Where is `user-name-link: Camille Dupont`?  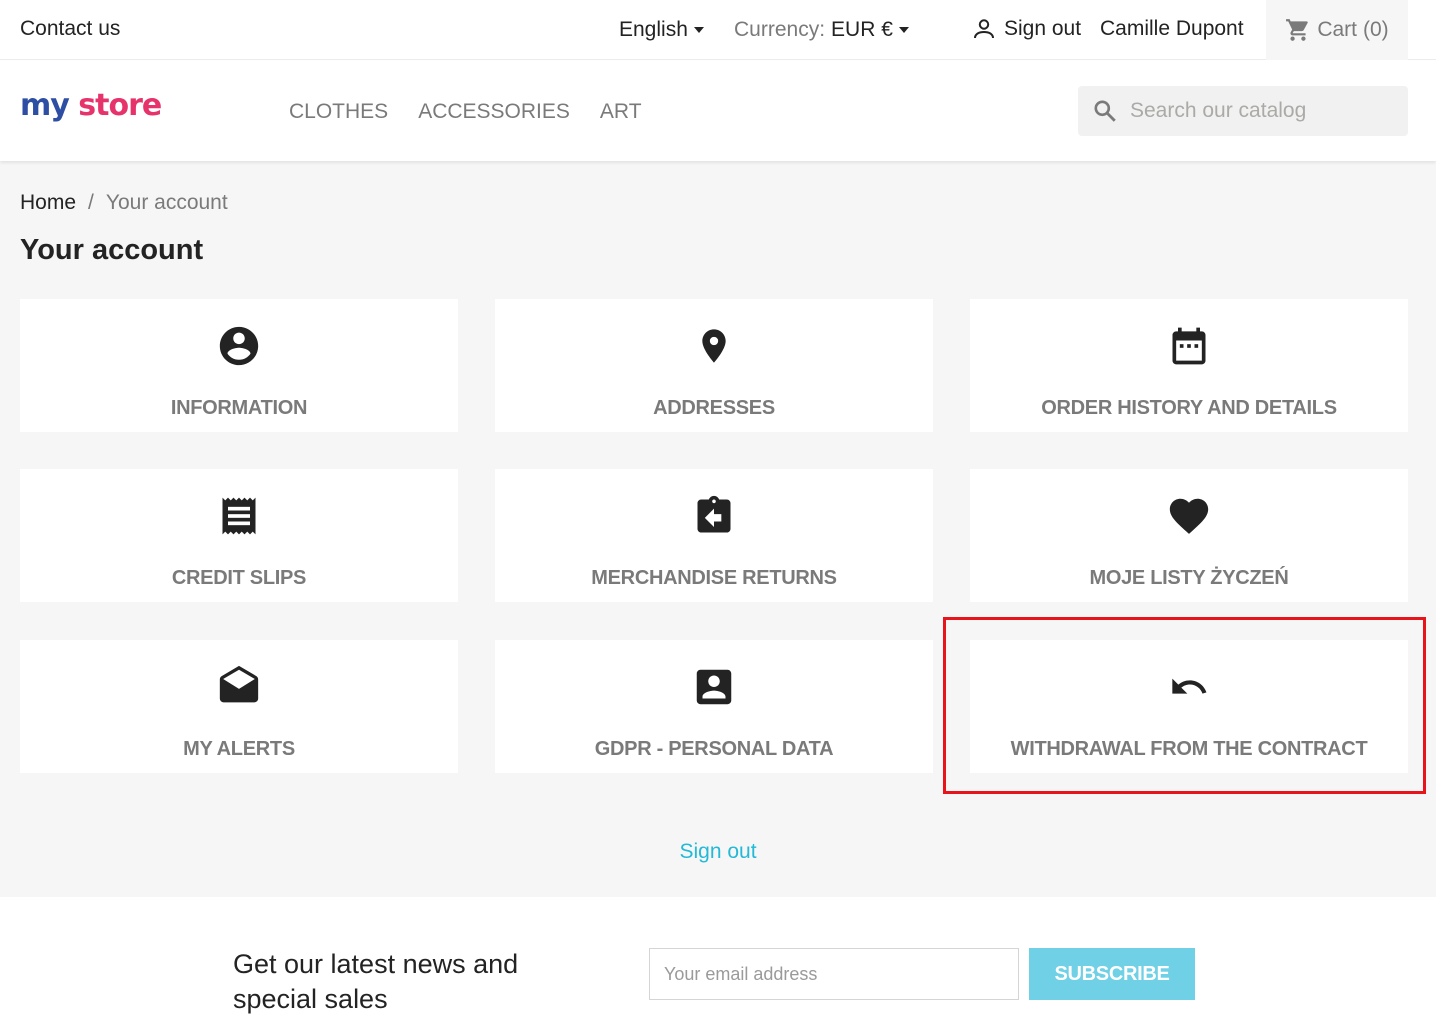 user-name-link: Camille Dupont is located at coordinates (1172, 29).